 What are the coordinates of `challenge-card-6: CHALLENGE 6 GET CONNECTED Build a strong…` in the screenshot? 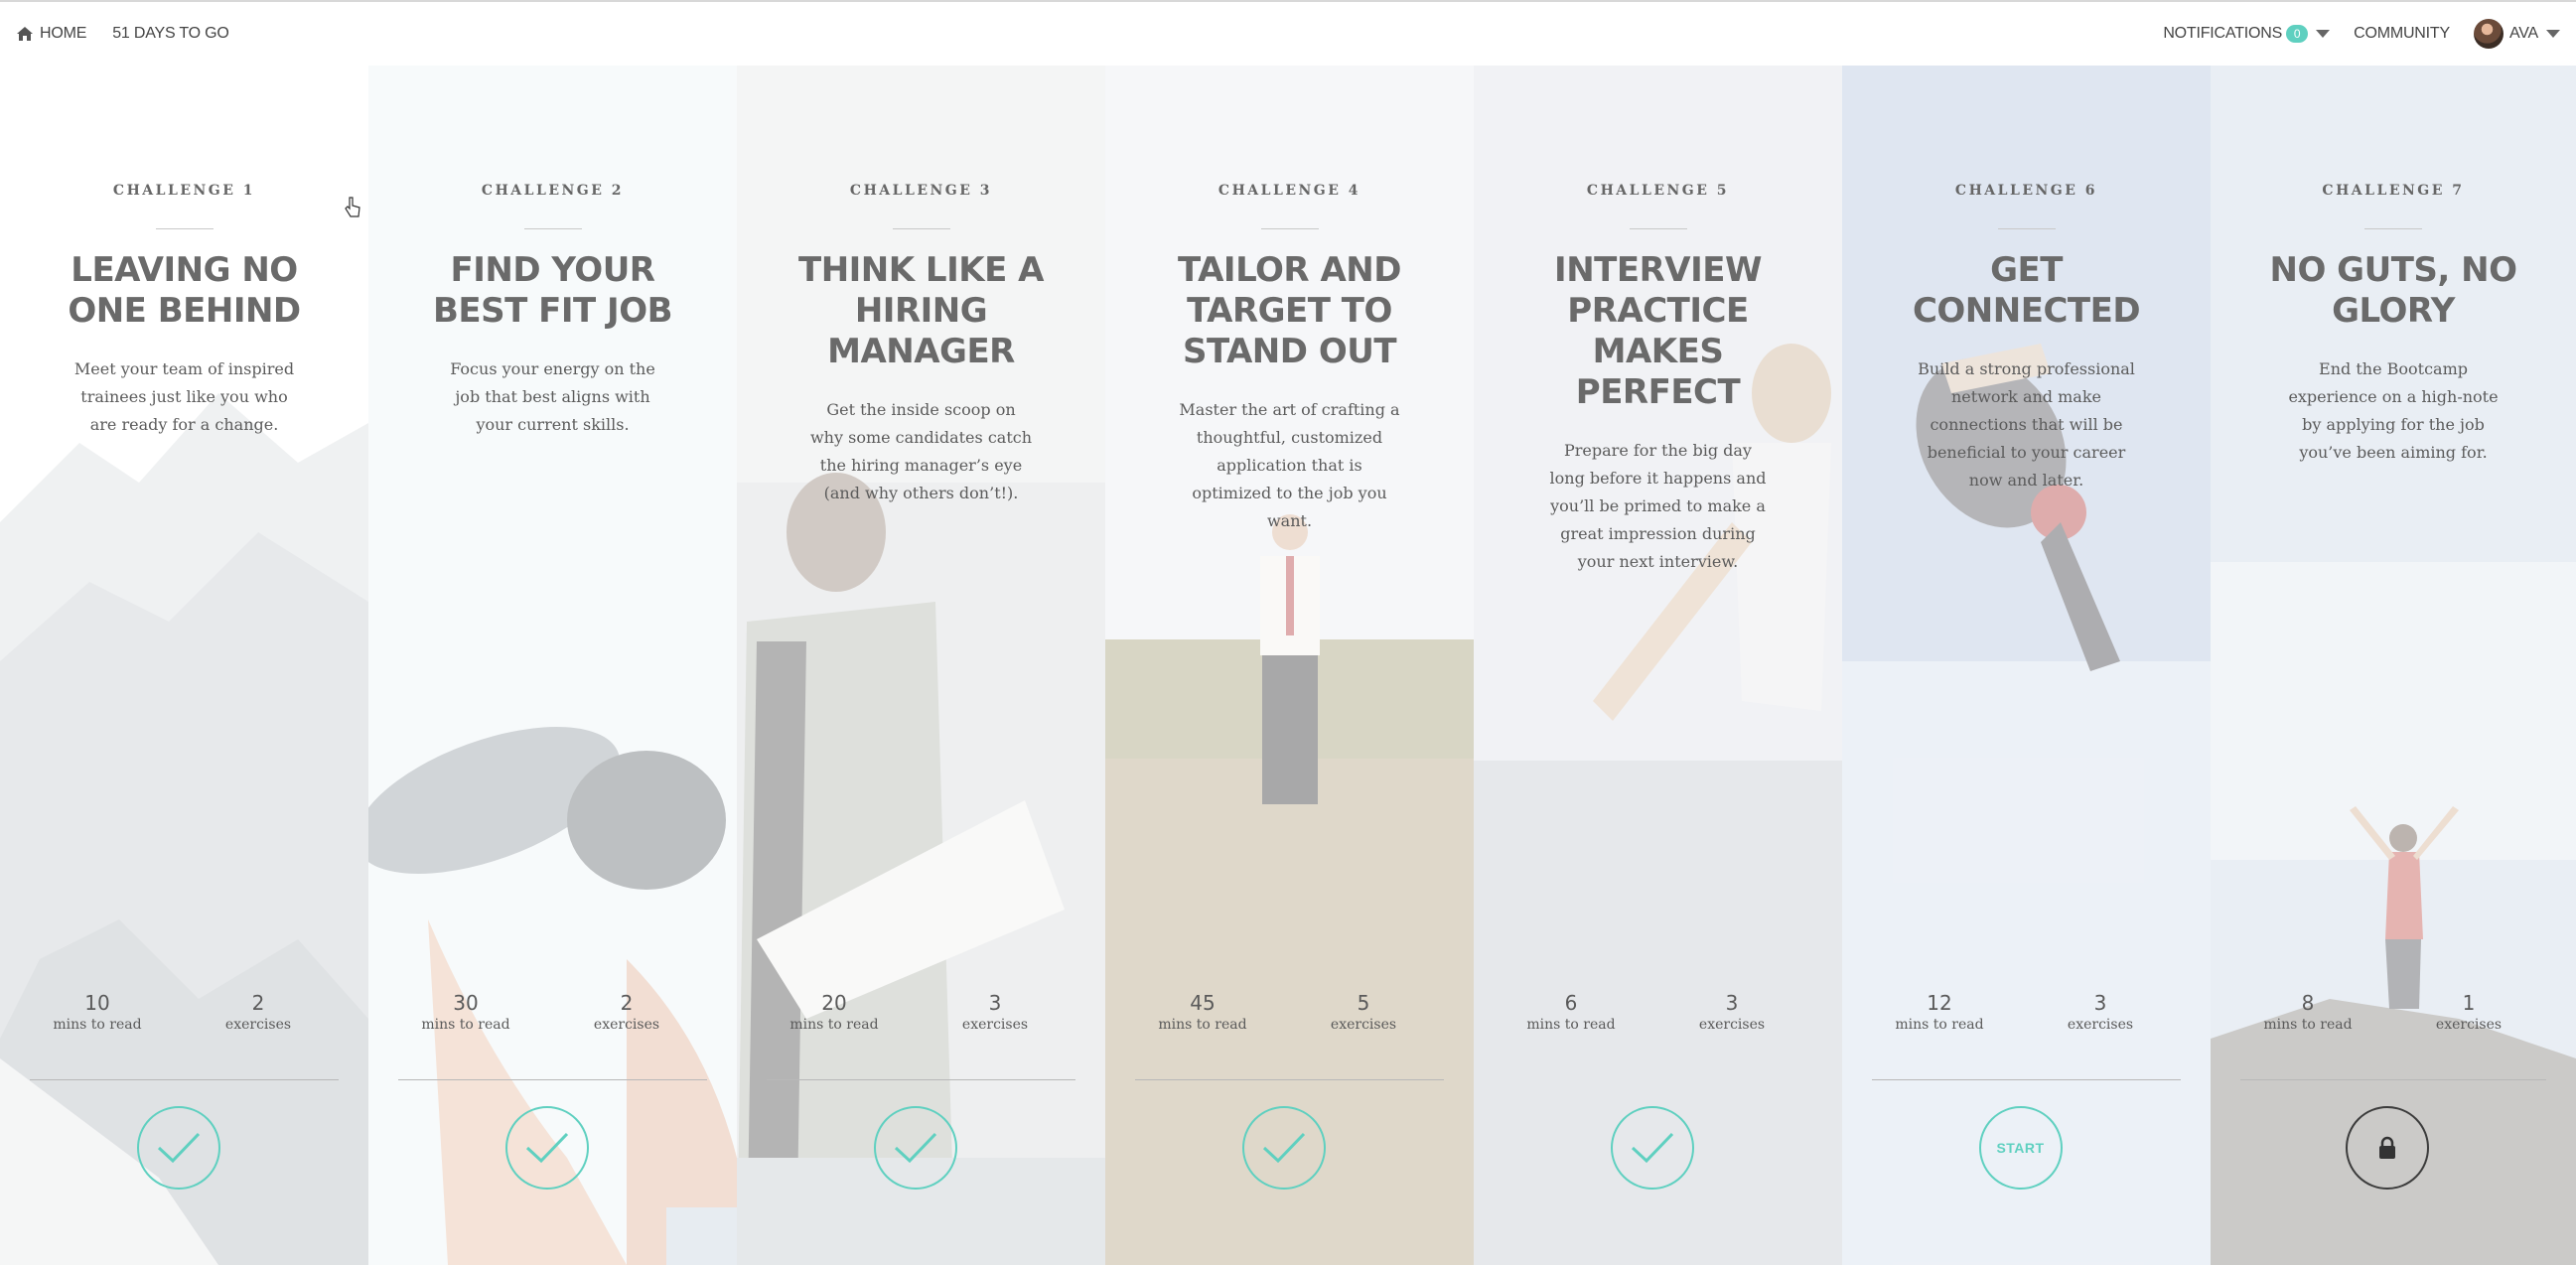 It's located at (2027, 665).